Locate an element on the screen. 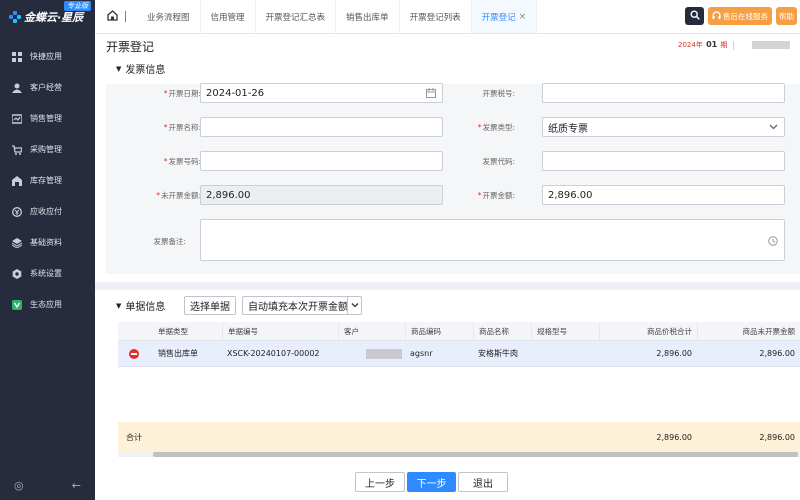 The width and height of the screenshot is (800, 500). sidebar-item-quick-apps: 快捷应用 is located at coordinates (47, 56).